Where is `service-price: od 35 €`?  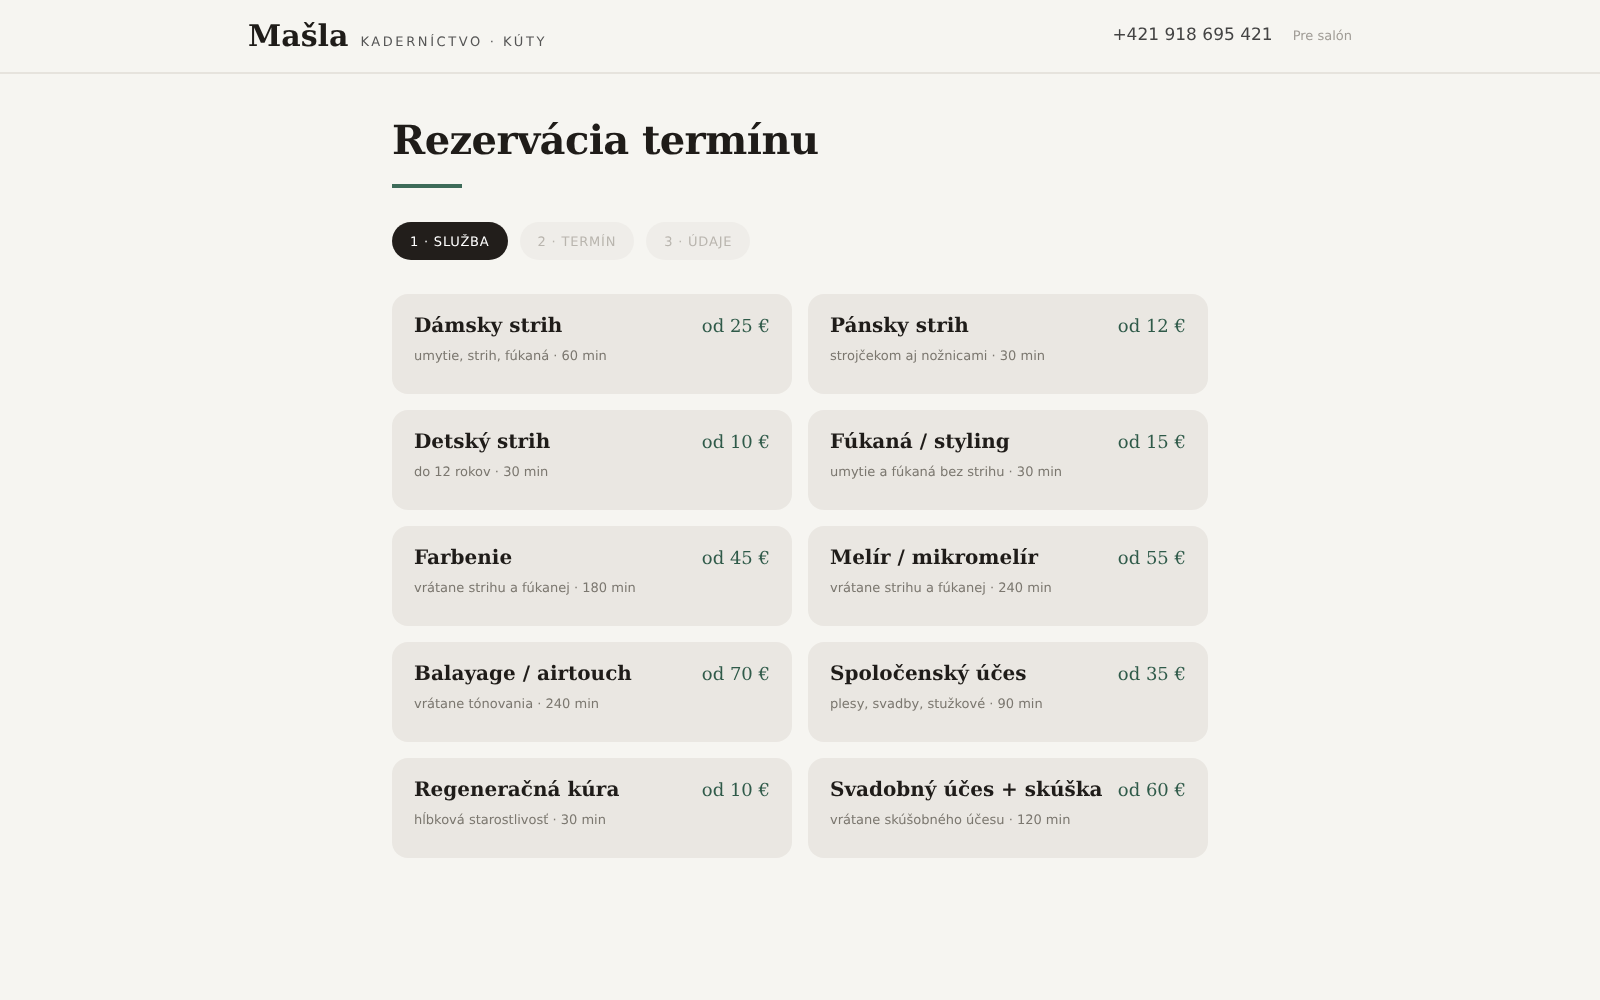 service-price: od 35 € is located at coordinates (1151, 676).